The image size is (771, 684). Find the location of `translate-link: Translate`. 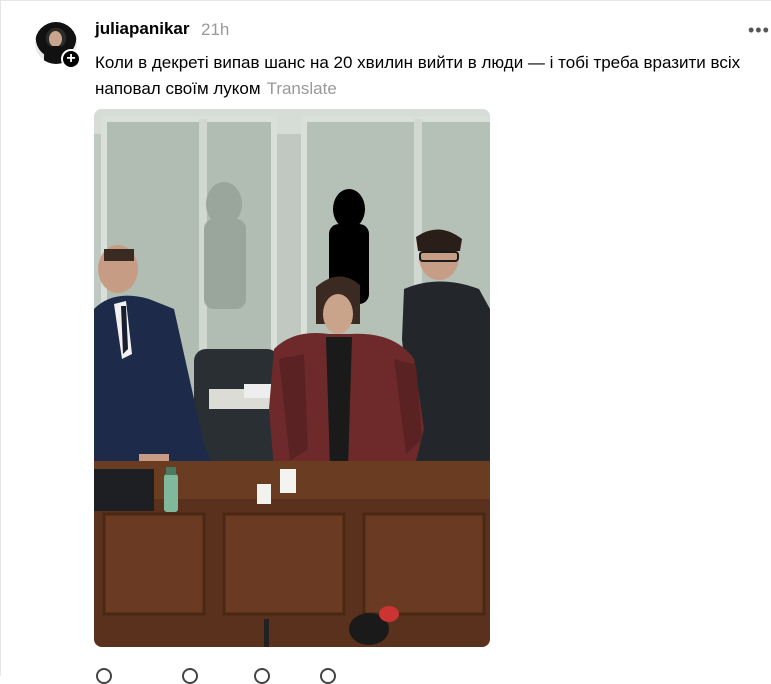

translate-link: Translate is located at coordinates (302, 88).